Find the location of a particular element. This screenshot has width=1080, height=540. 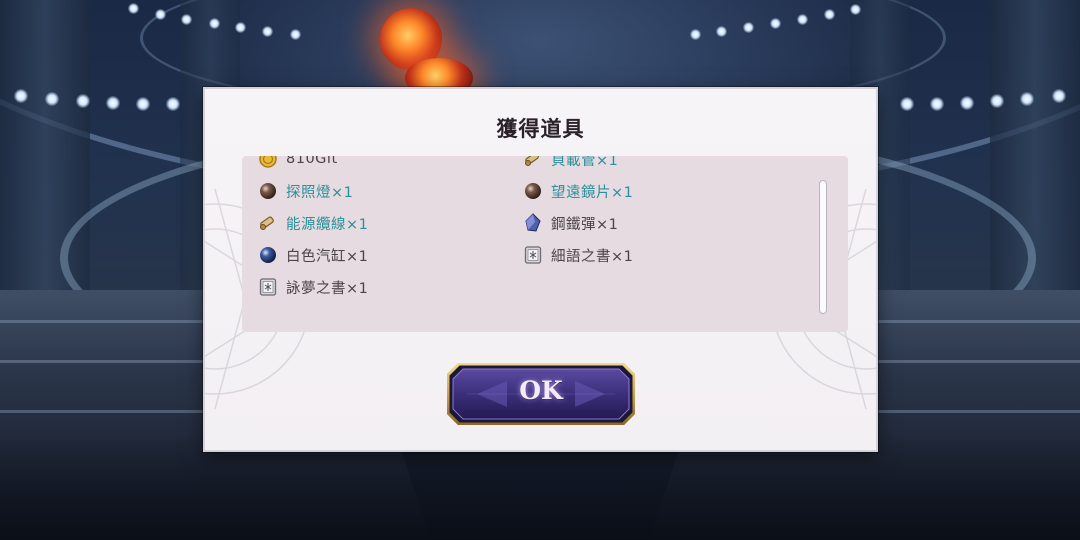

list-scrollbar is located at coordinates (823, 247).